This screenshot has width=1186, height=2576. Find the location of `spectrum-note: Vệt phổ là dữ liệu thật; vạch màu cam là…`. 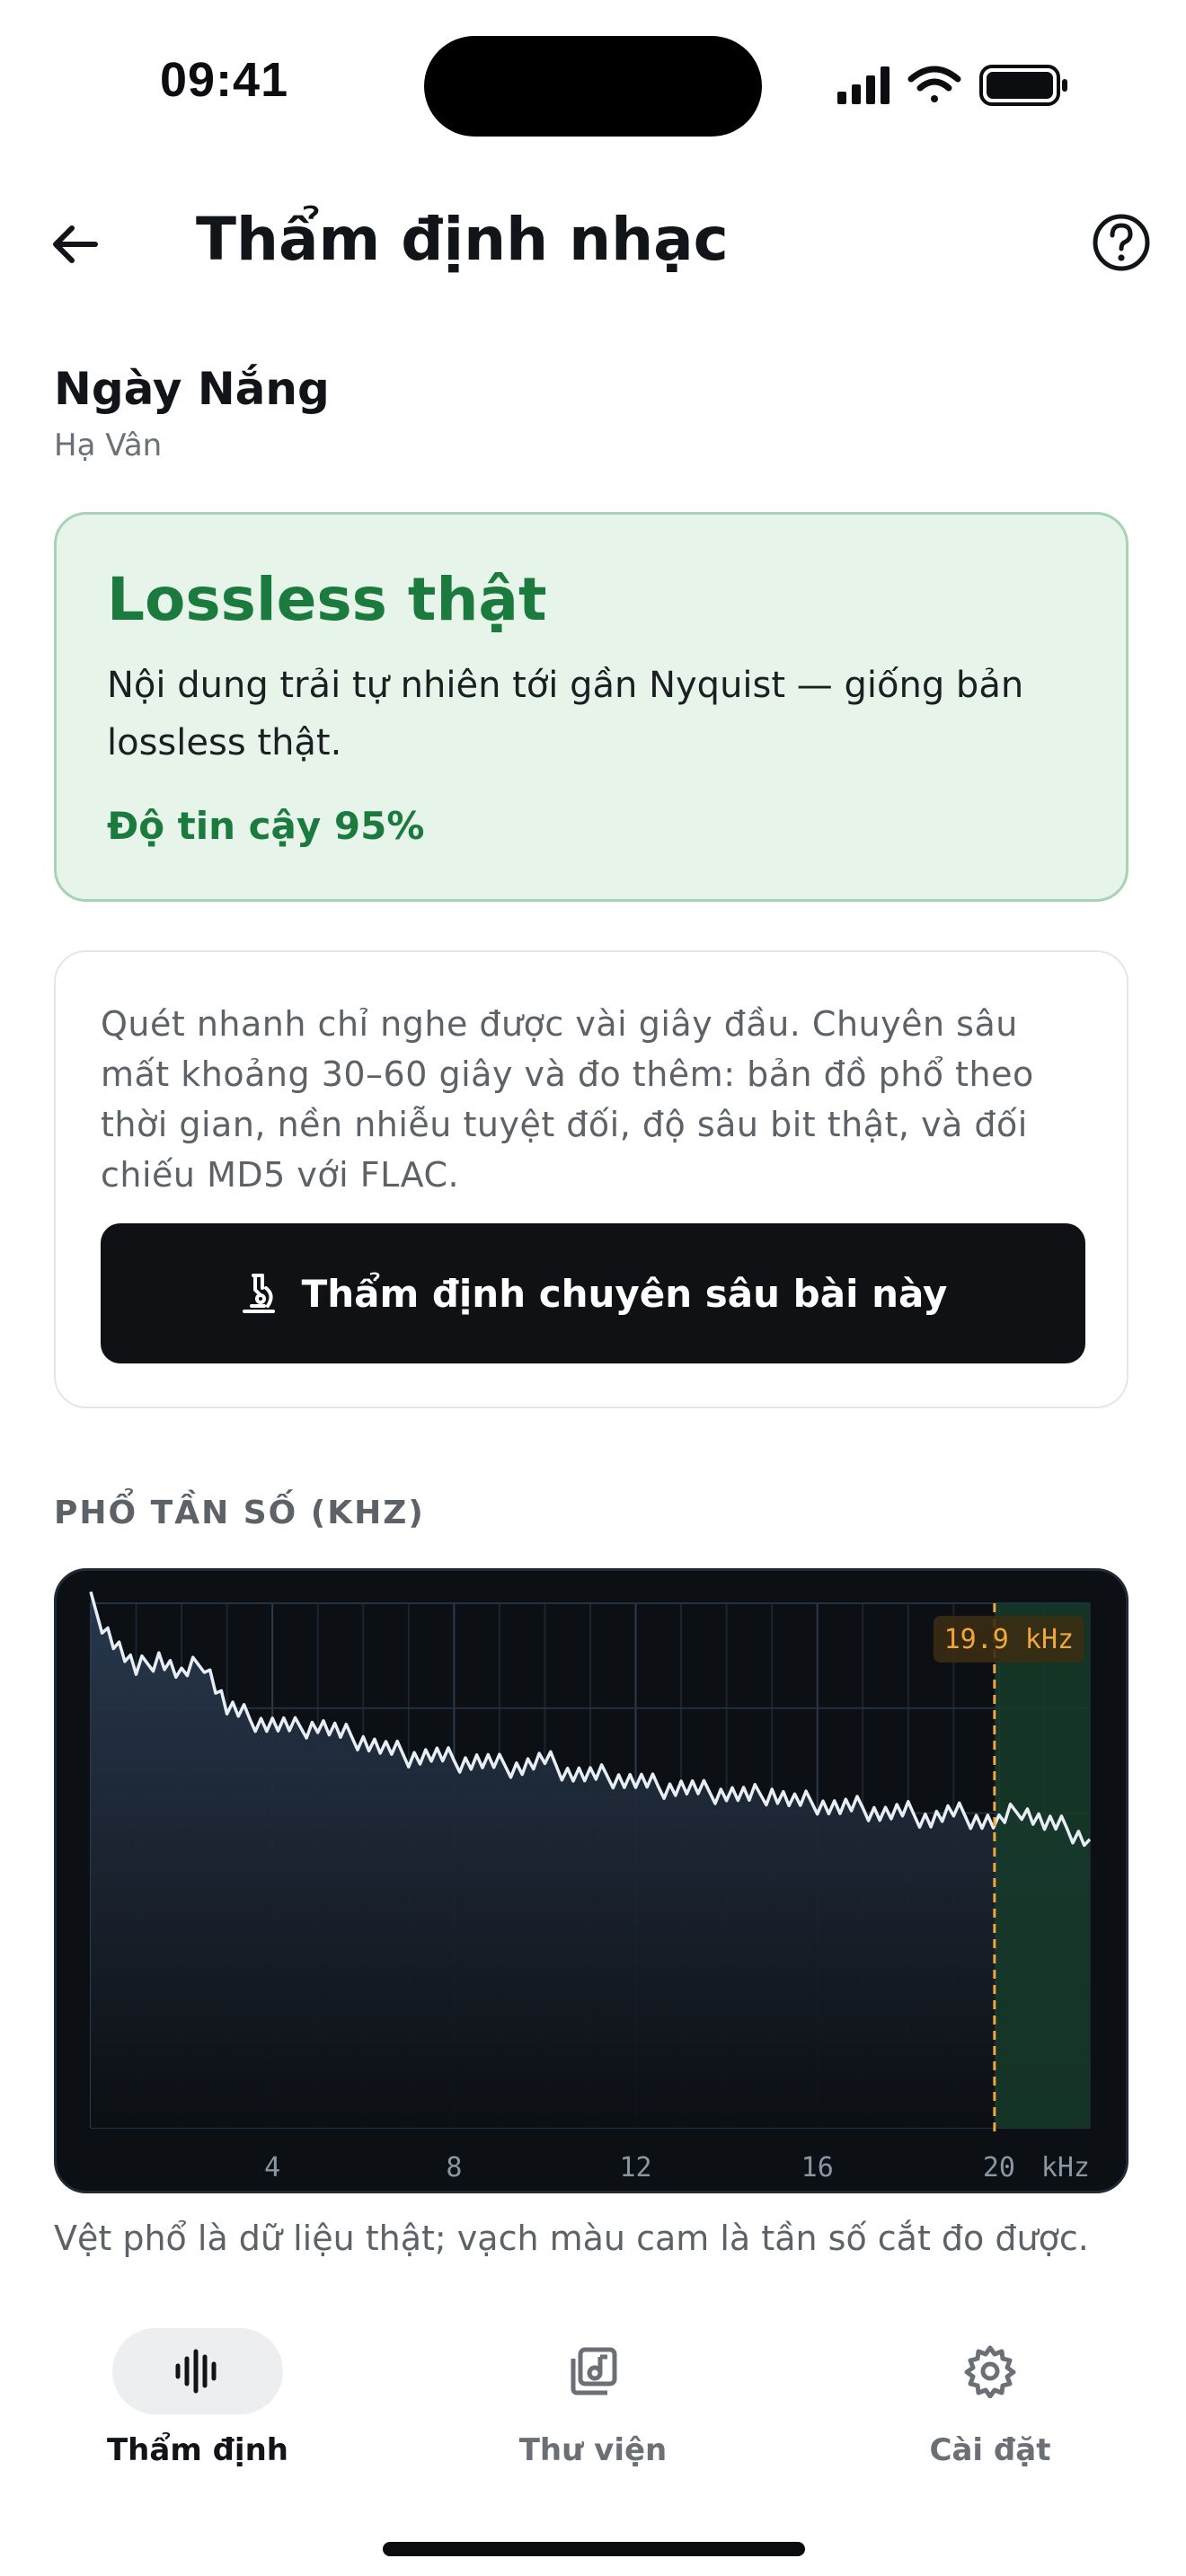

spectrum-note: Vệt phổ là dữ liệu thật; vạch màu cam là… is located at coordinates (571, 2238).